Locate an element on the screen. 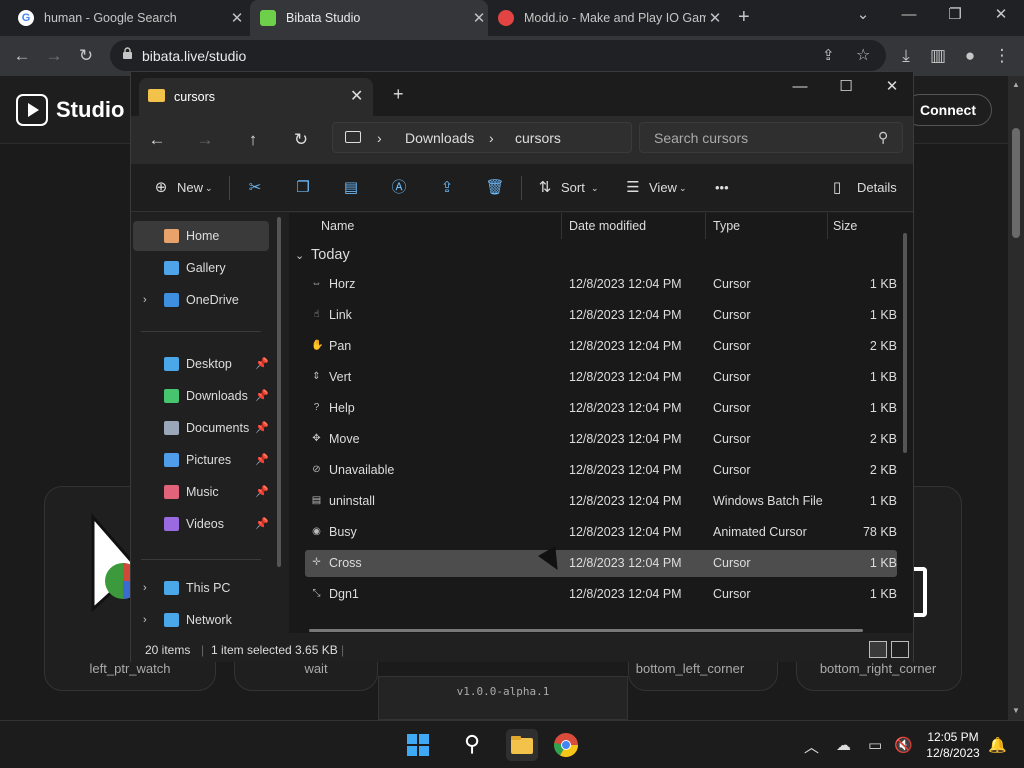 Image resolution: width=1024 pixels, height=768 pixels. connect-button: Connect is located at coordinates (948, 110).